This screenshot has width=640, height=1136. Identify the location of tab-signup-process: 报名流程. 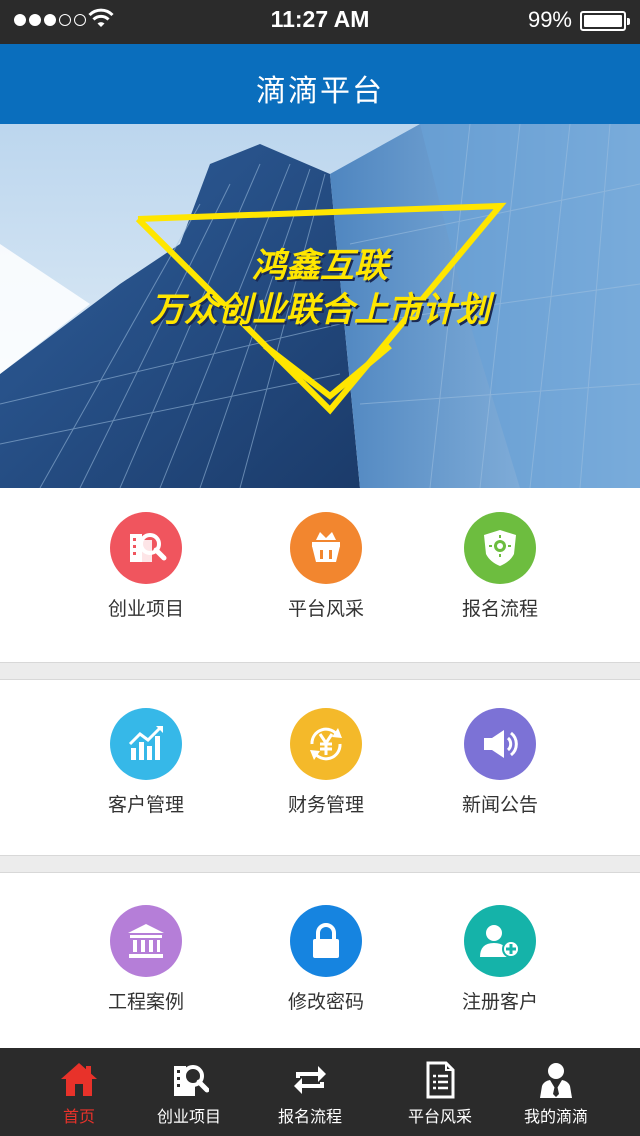
(310, 1092).